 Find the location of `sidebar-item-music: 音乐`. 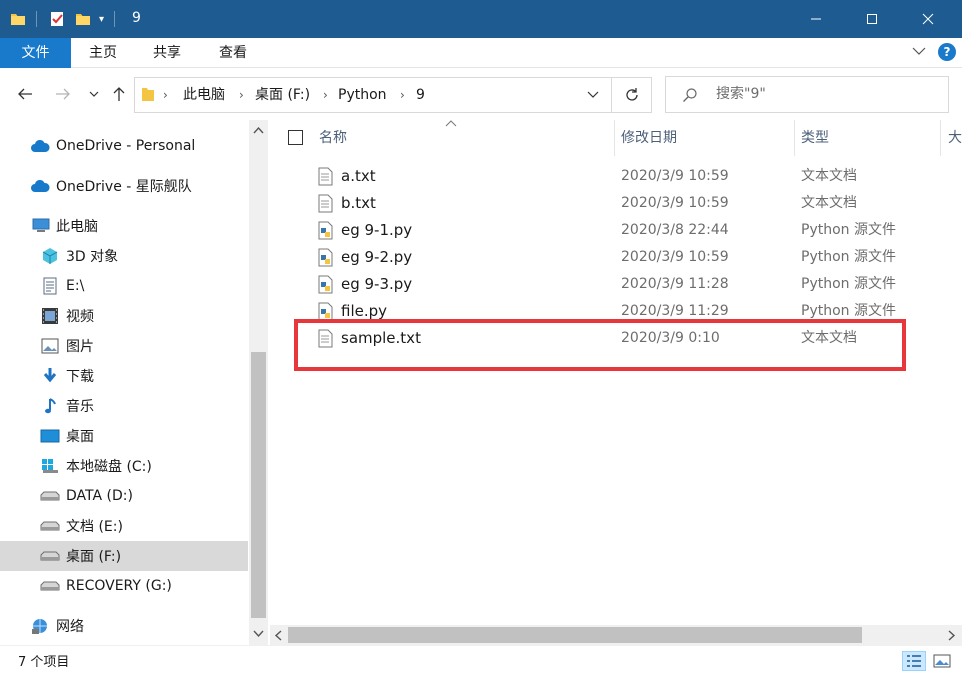

sidebar-item-music: 音乐 is located at coordinates (124, 406).